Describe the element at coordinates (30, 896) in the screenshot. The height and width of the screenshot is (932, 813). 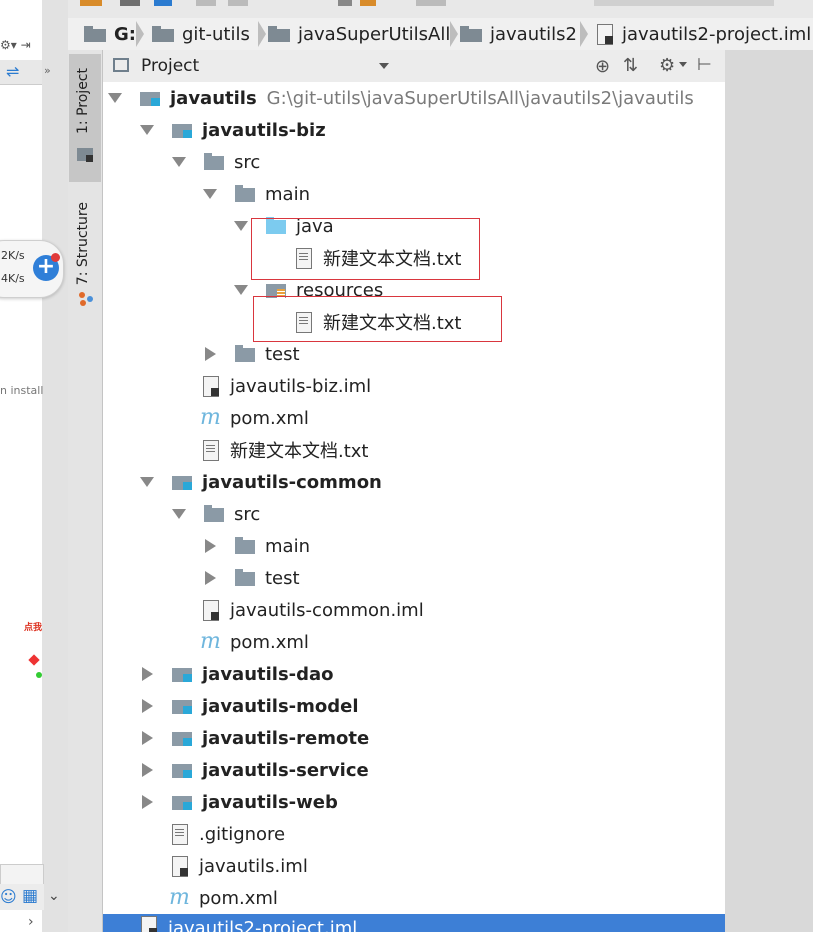
I see `grid-icon: ▦` at that location.